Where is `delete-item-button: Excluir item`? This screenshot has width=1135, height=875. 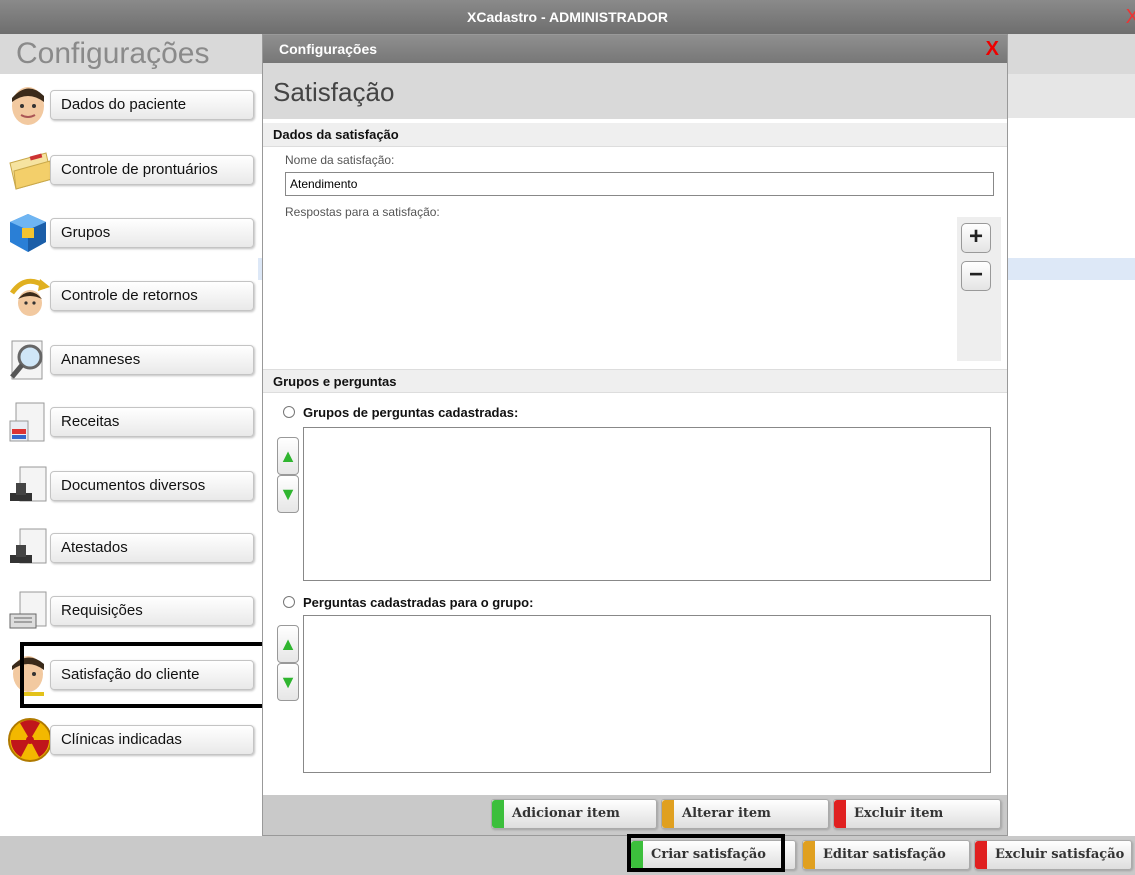
delete-item-button: Excluir item is located at coordinates (917, 814).